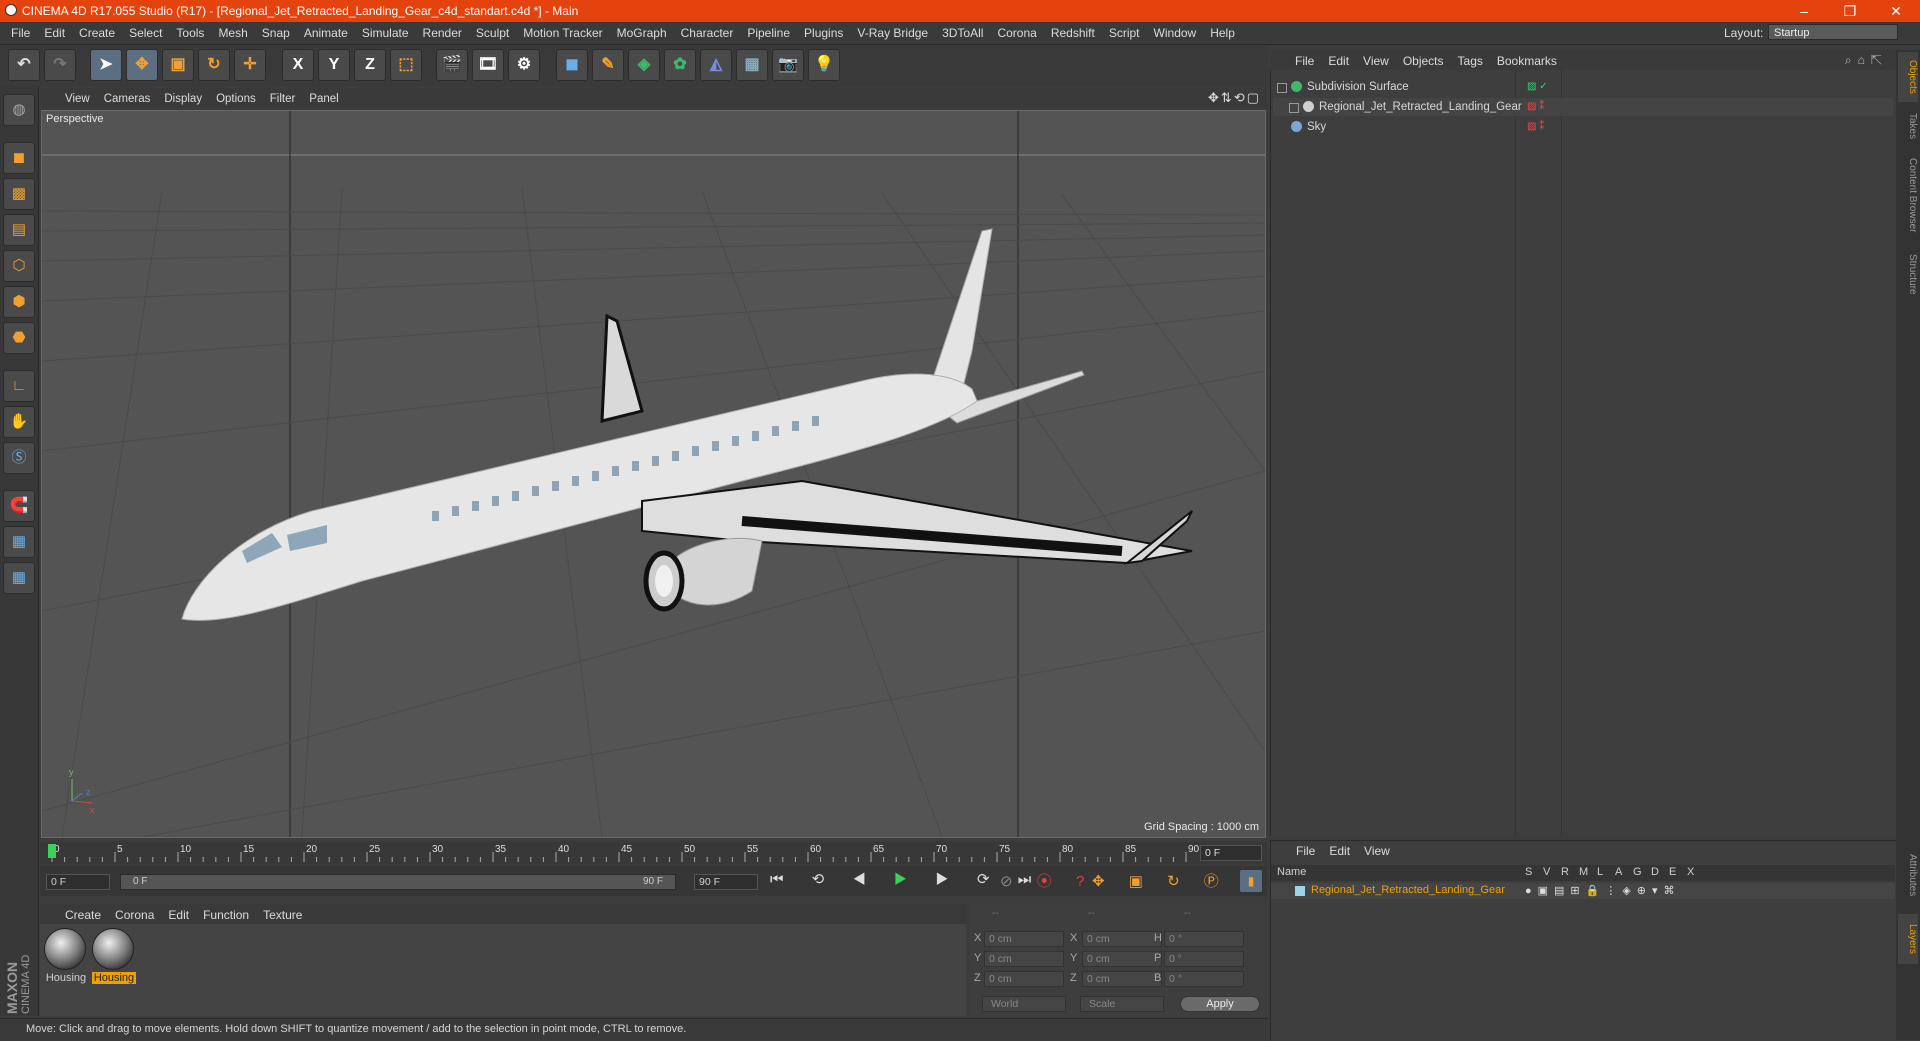 The height and width of the screenshot is (1041, 1920). I want to click on material-menu-edit: Edit, so click(178, 915).